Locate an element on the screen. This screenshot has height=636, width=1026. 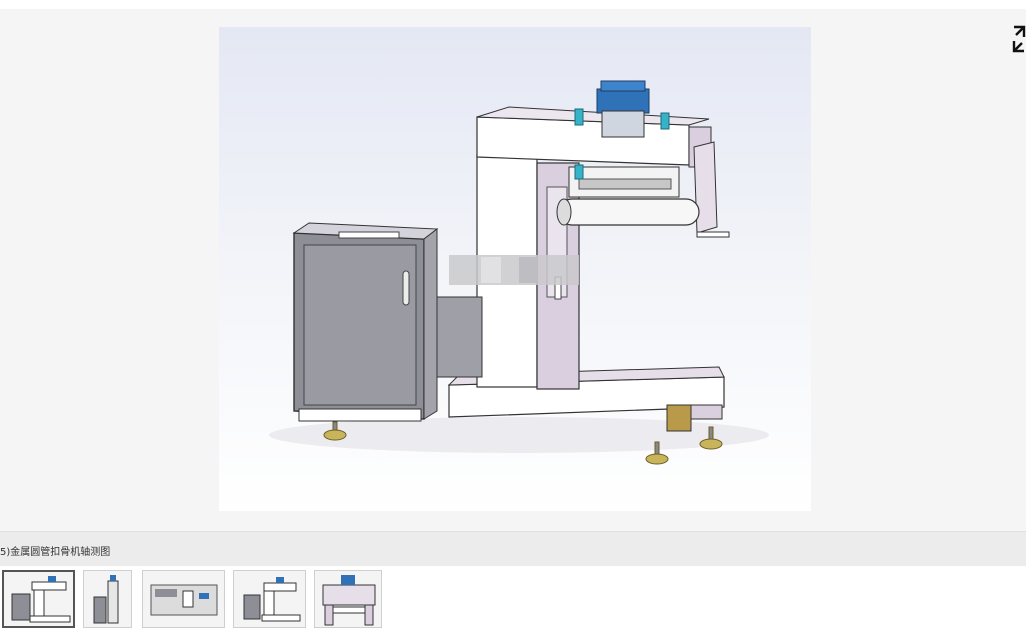
image-caption: 5)金属圆管扣骨机轴测图 is located at coordinates (55, 552).